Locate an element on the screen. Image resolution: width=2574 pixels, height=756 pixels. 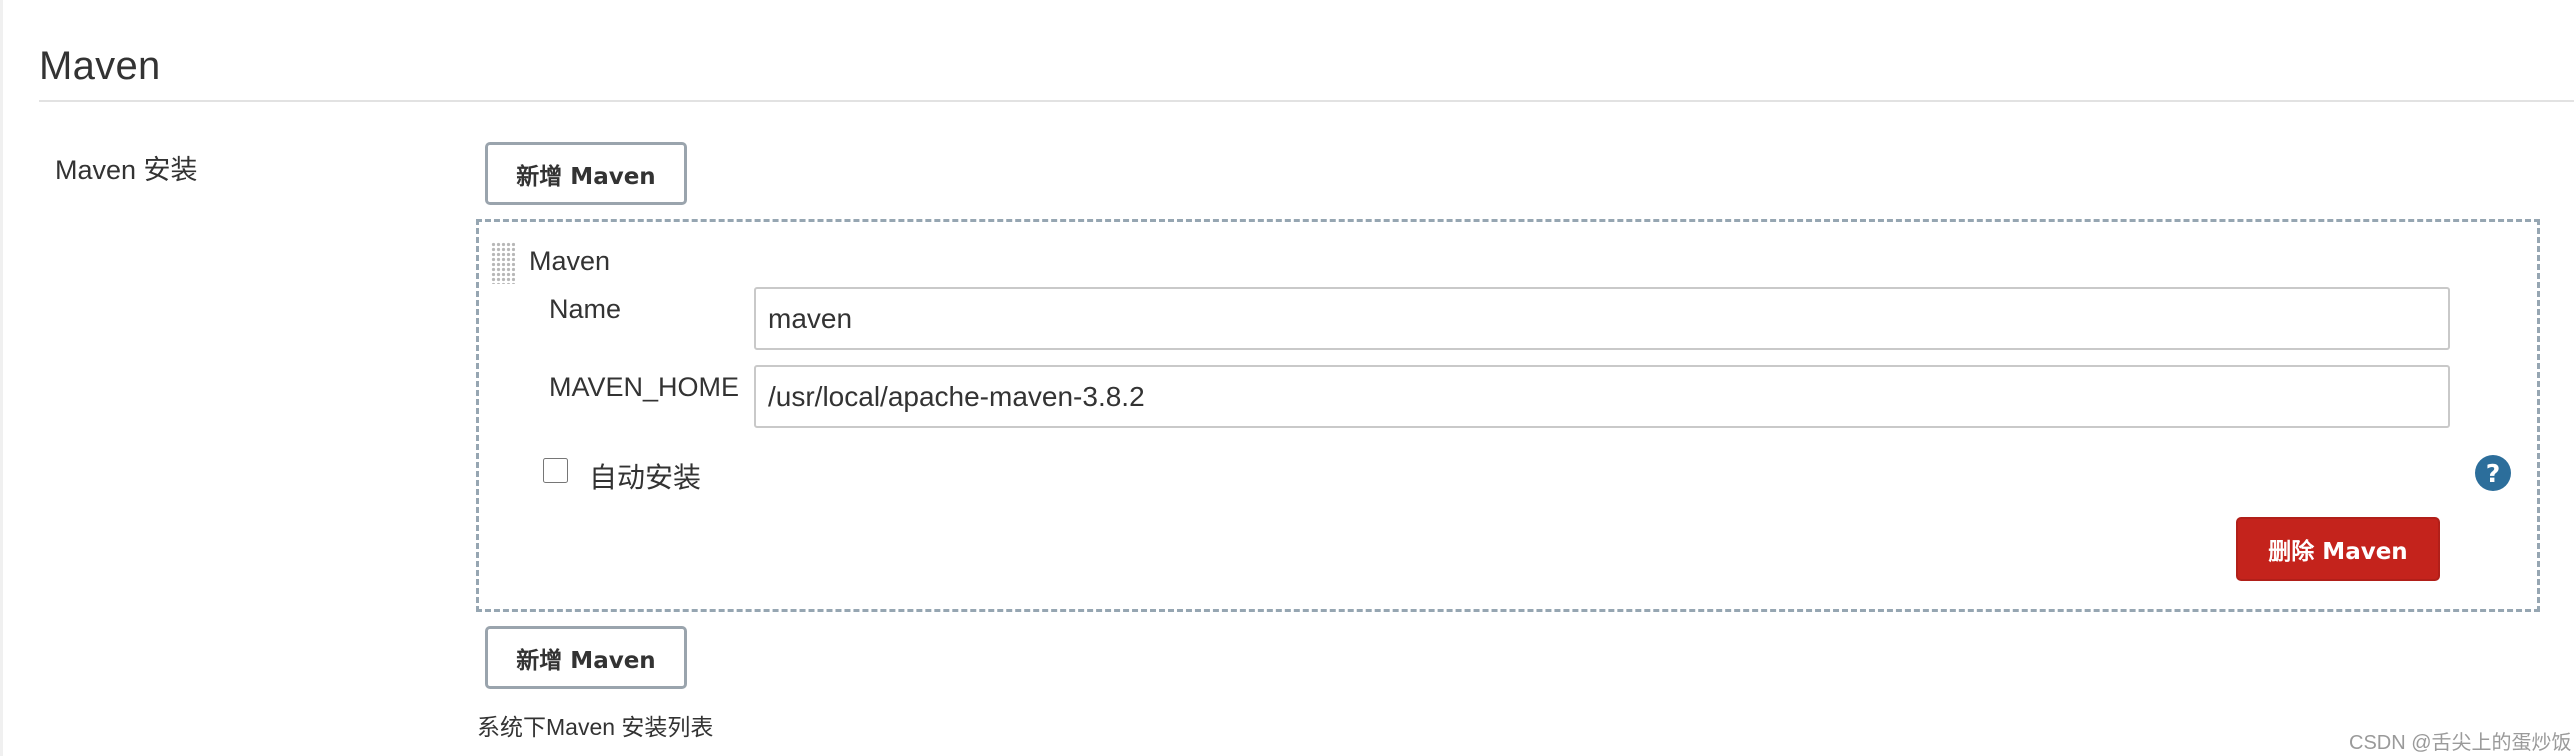
maven-installations-label: Maven 安装 is located at coordinates (126, 170).